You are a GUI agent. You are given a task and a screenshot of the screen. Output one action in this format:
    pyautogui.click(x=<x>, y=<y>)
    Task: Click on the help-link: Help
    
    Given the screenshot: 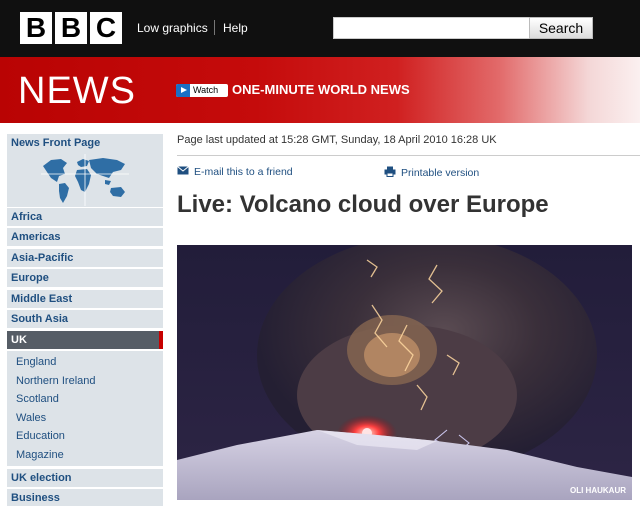 What is the action you would take?
    pyautogui.click(x=235, y=28)
    